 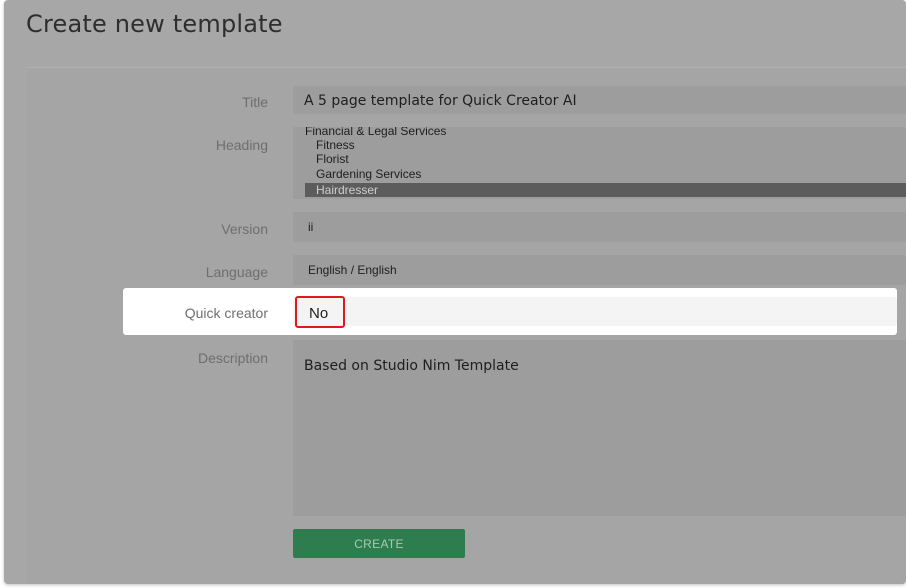 What do you see at coordinates (352, 270) in the screenshot?
I see `language-select-value: English / English` at bounding box center [352, 270].